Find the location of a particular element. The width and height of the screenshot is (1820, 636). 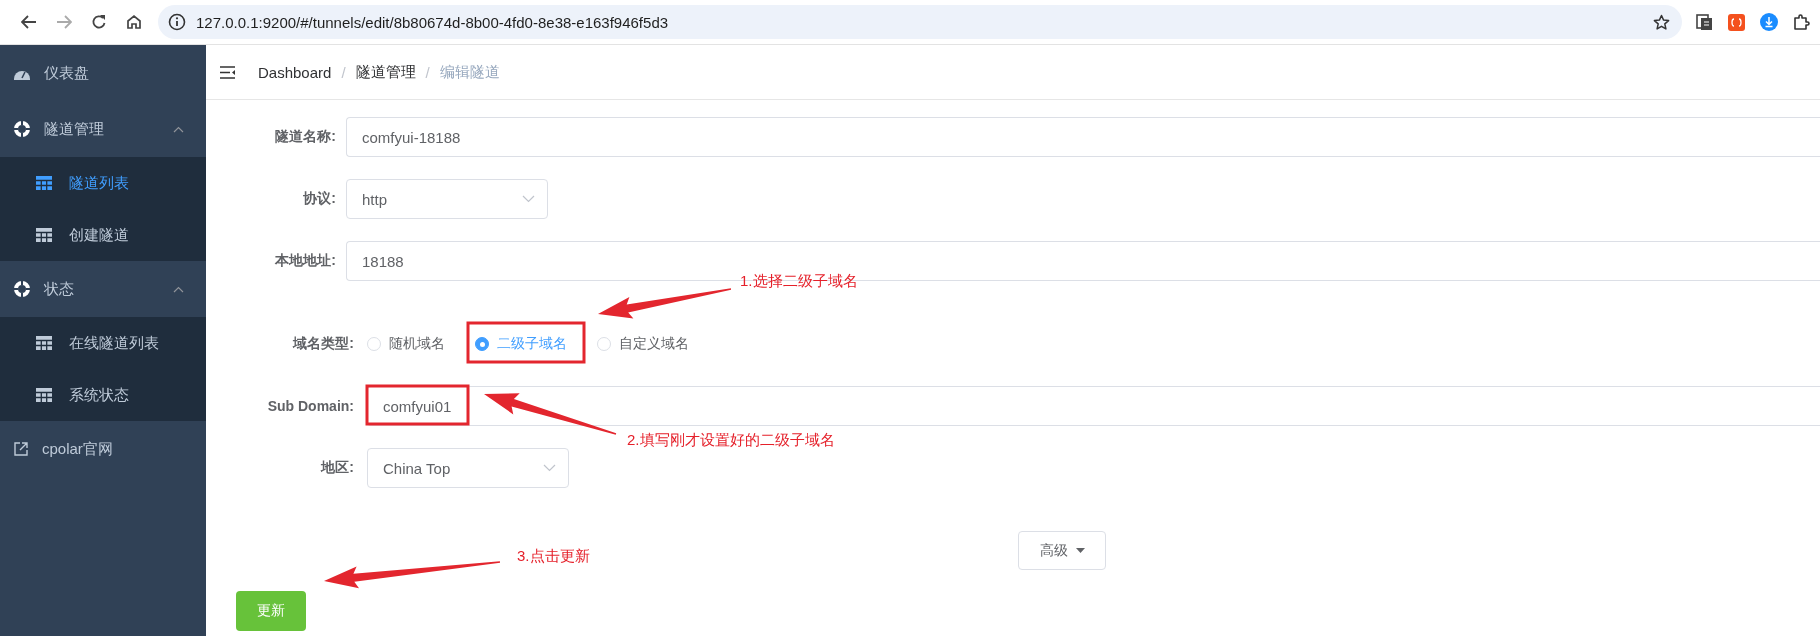

document-icon is located at coordinates (1704, 22).